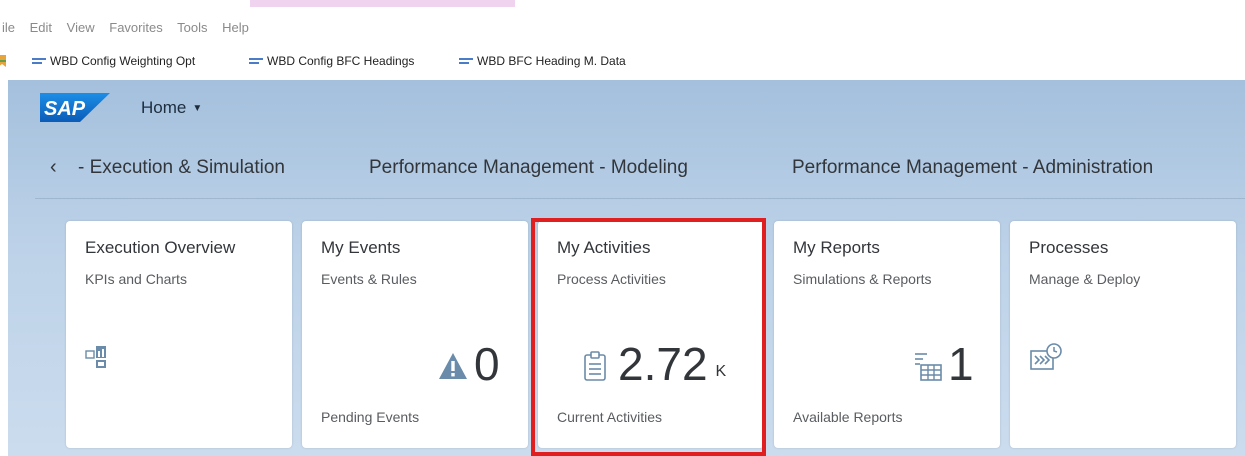 The image size is (1245, 456). I want to click on menu-help: Help, so click(235, 27).